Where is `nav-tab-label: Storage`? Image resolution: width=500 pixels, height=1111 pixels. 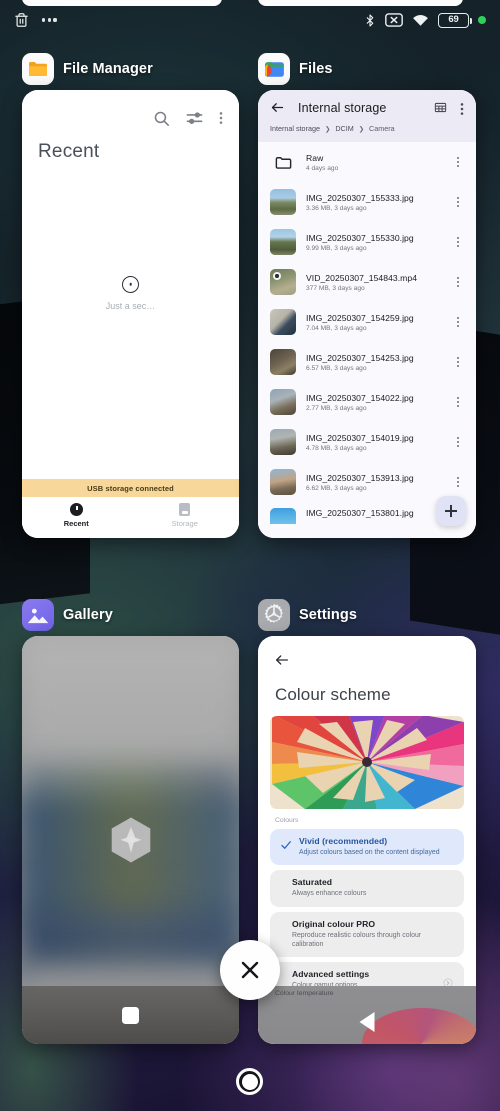
nav-tab-label: Storage is located at coordinates (184, 523).